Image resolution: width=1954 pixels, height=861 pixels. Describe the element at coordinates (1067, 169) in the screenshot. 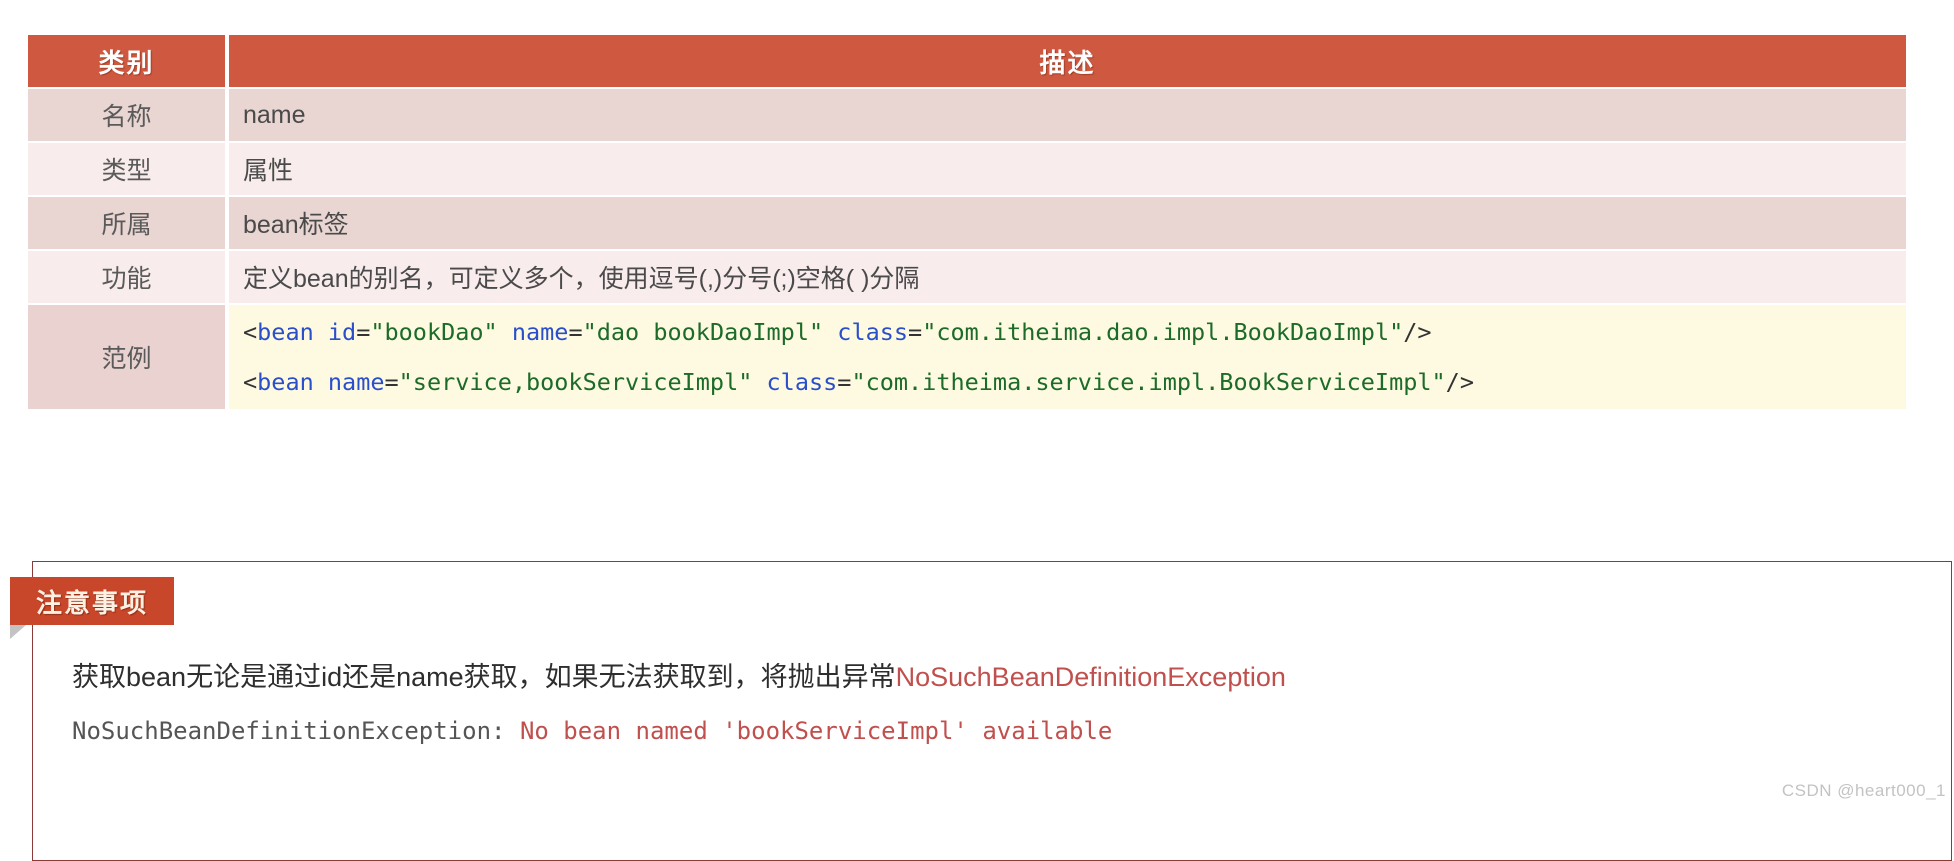

I see `row-value-type: 属性` at that location.